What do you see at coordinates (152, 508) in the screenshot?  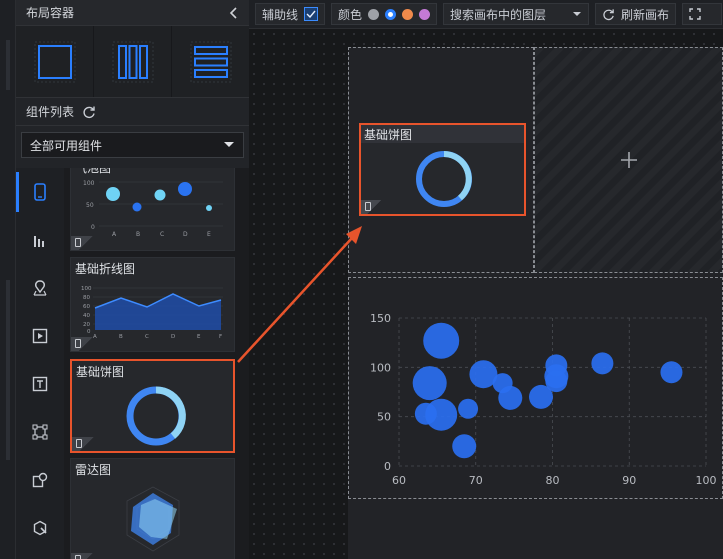 I see `component-card-radar: 雷达图` at bounding box center [152, 508].